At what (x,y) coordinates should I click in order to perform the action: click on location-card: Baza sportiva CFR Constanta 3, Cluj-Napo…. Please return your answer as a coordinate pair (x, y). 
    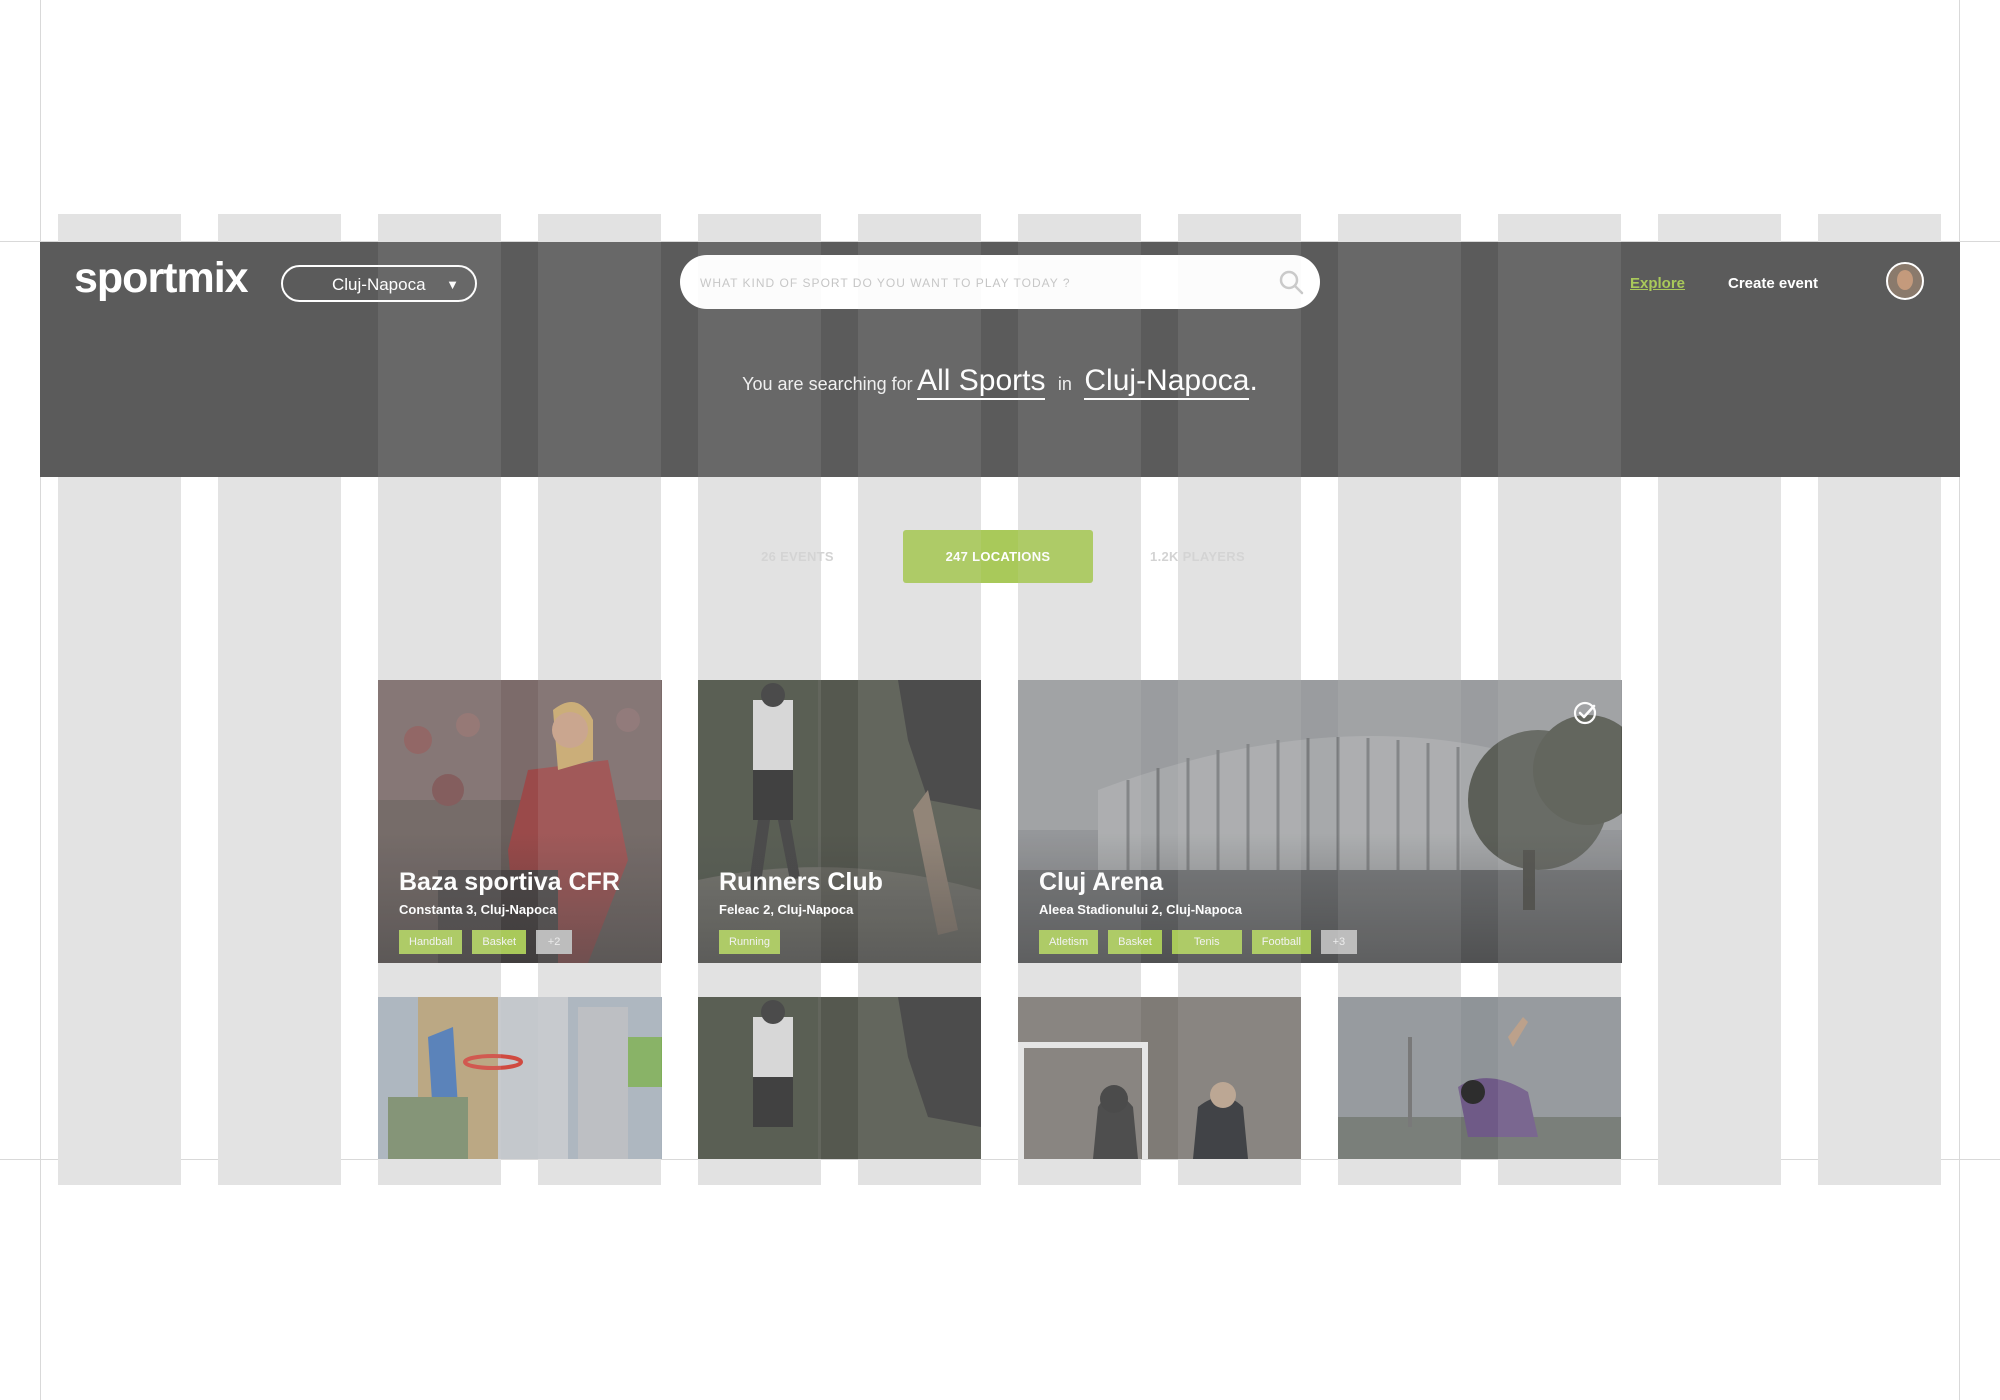
    Looking at the image, I should click on (520, 821).